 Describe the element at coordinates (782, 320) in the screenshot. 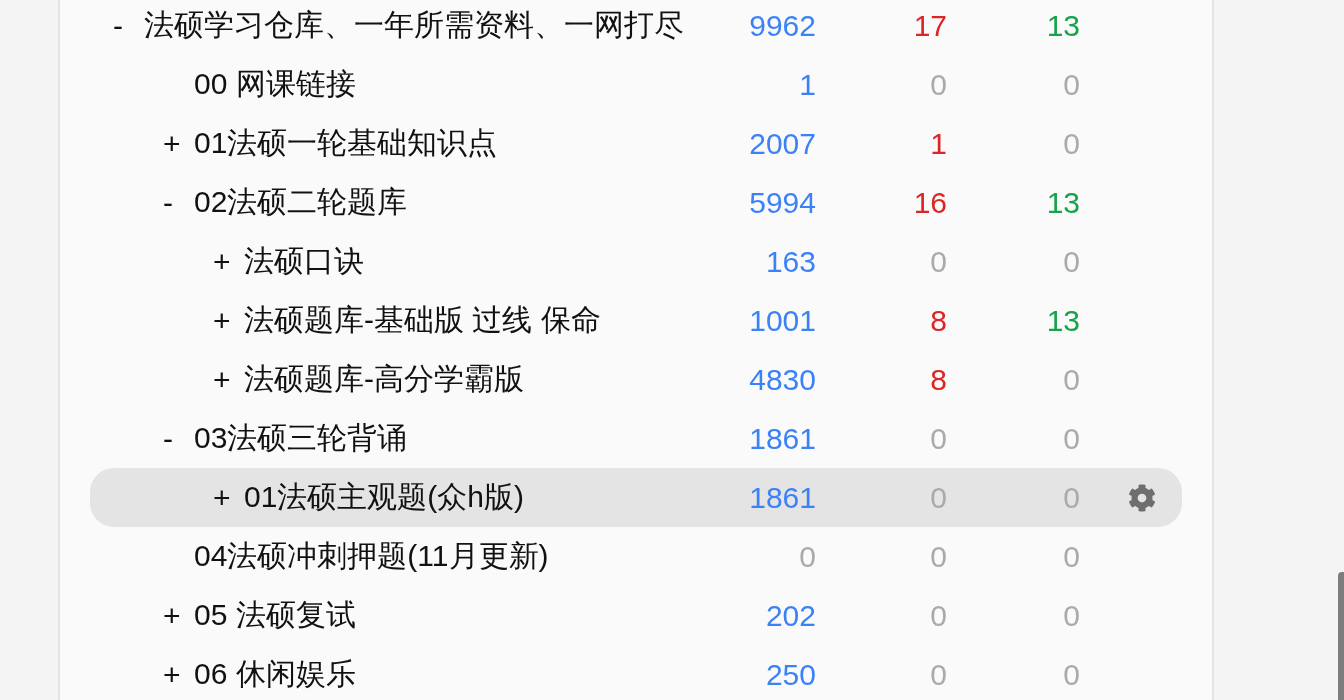

I see `new-count: 1001` at that location.